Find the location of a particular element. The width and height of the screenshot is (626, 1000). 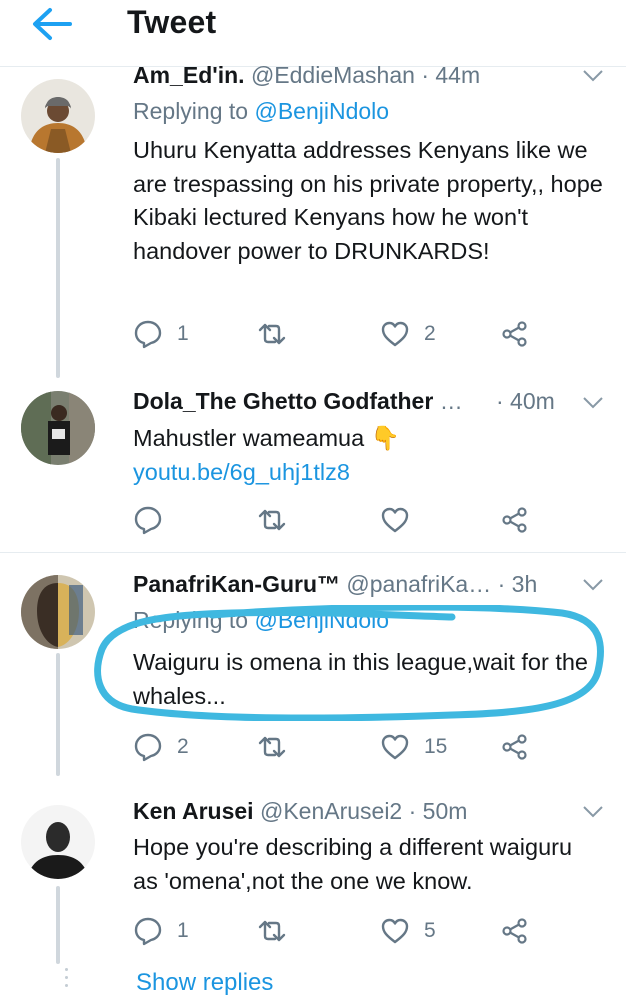

reply-button: 2 is located at coordinates (161, 747).